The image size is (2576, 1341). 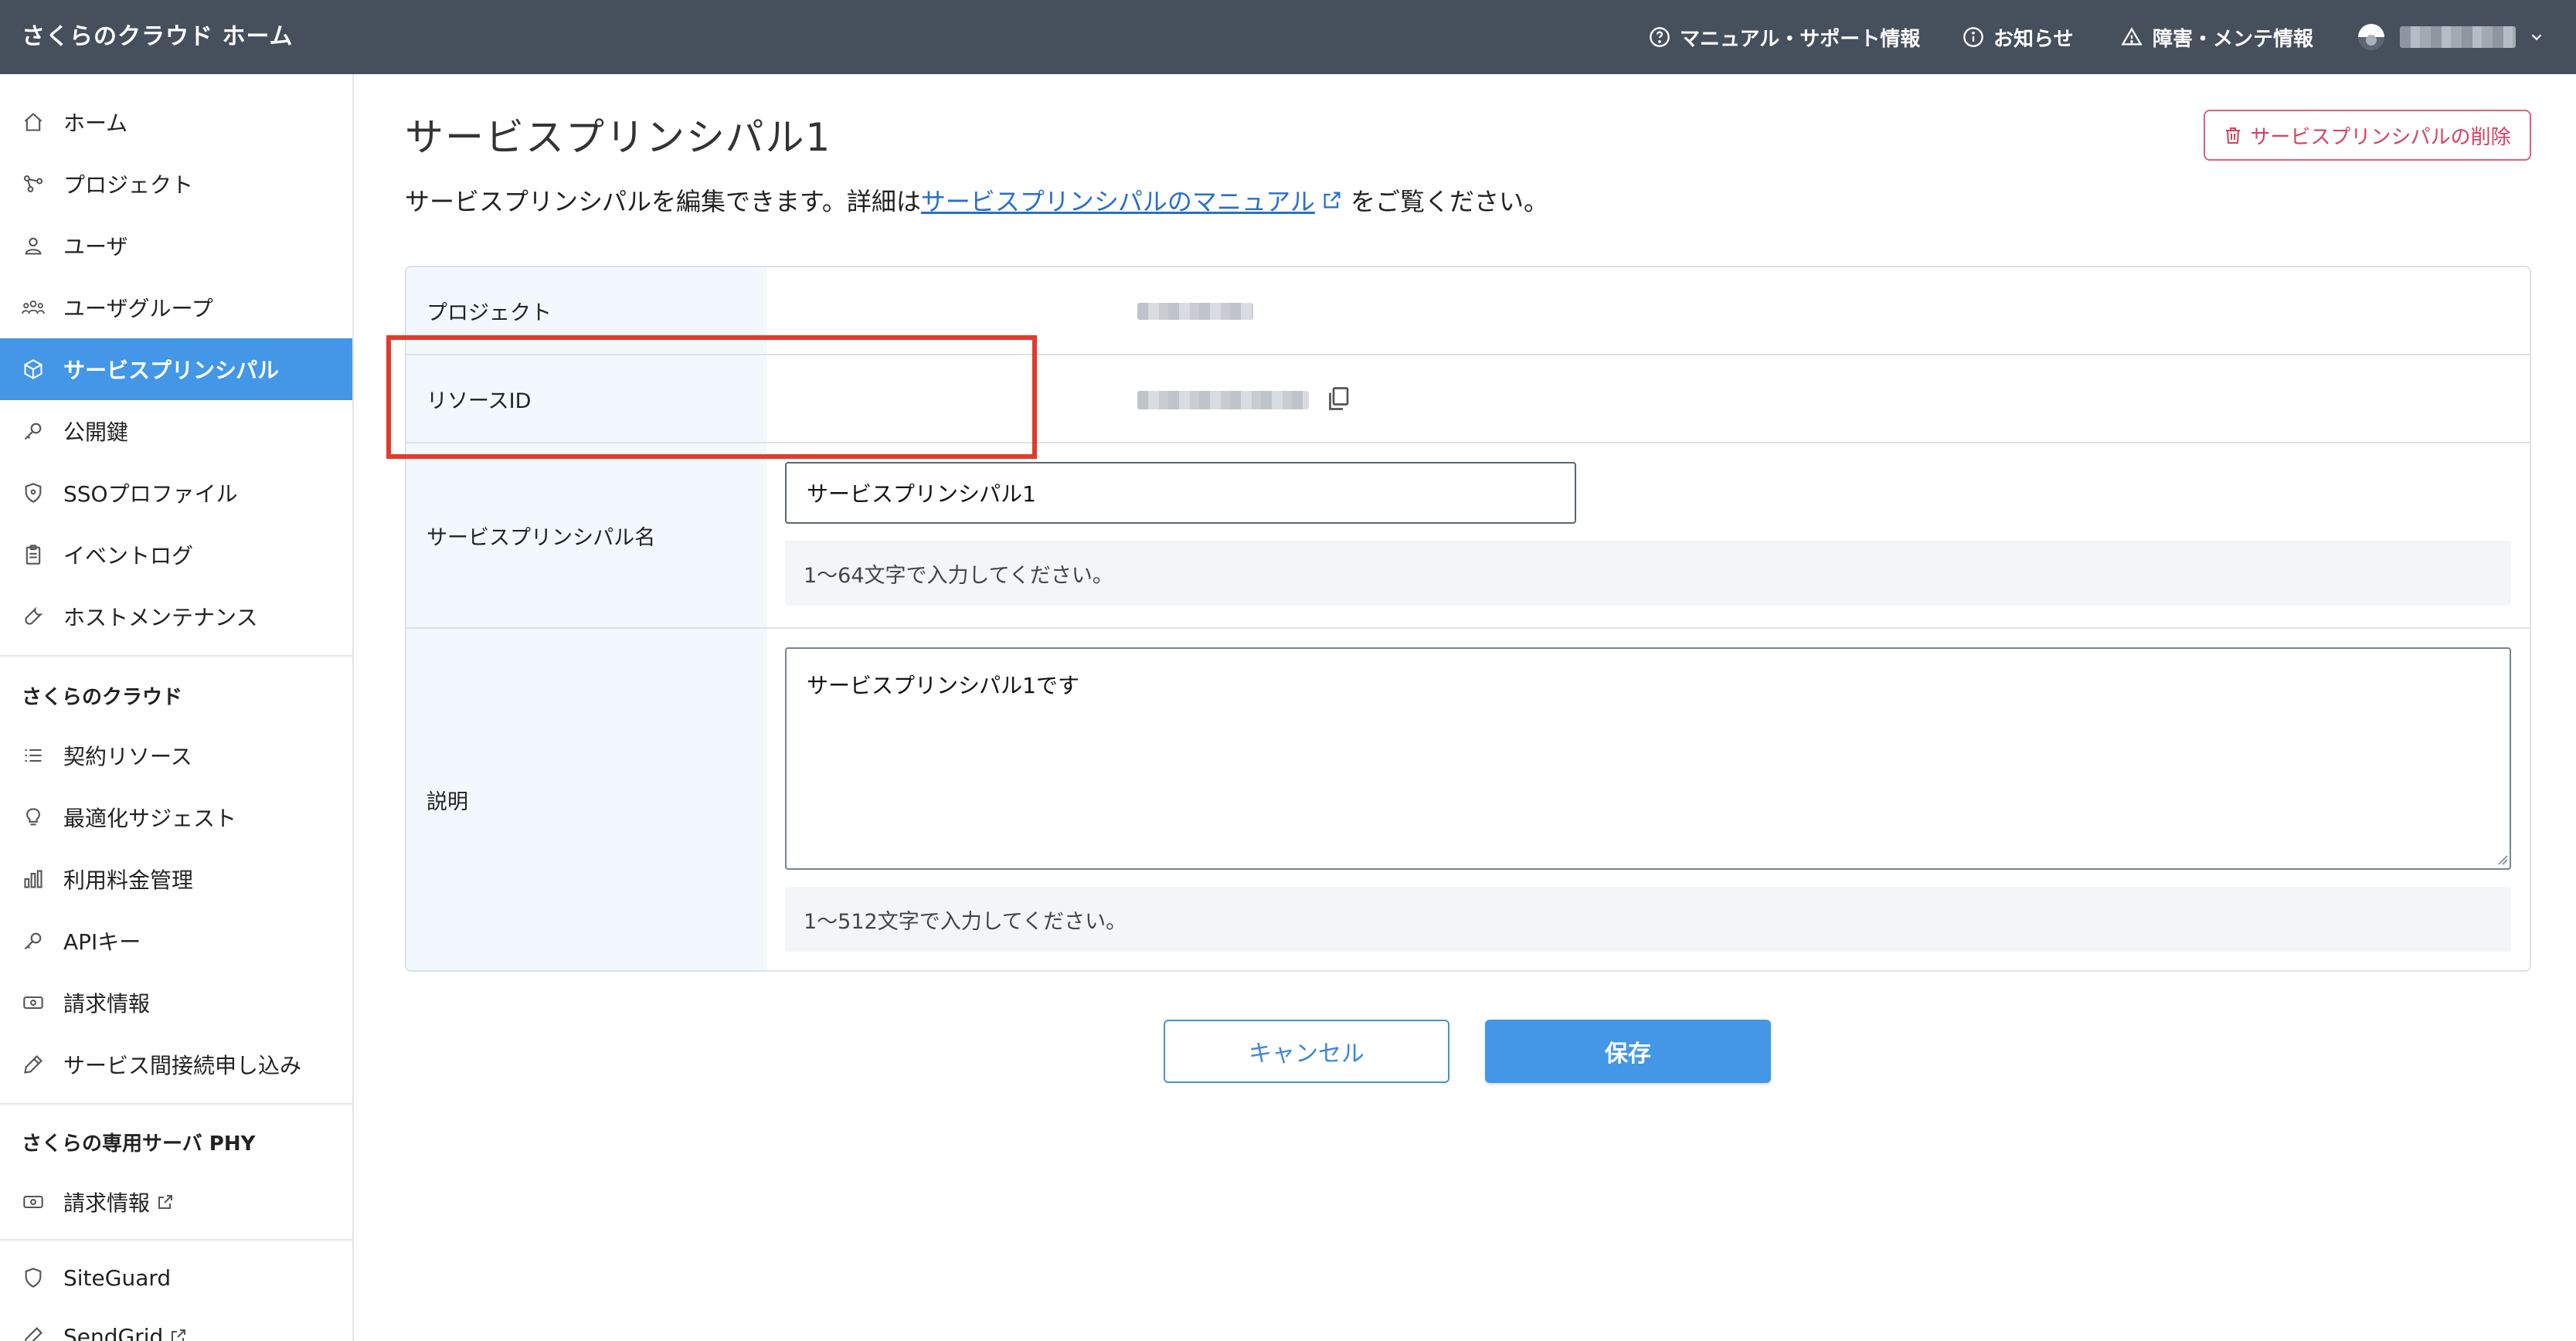 I want to click on sidebar-item-host-maintenance: ホストメンテナンス, so click(x=176, y=616).